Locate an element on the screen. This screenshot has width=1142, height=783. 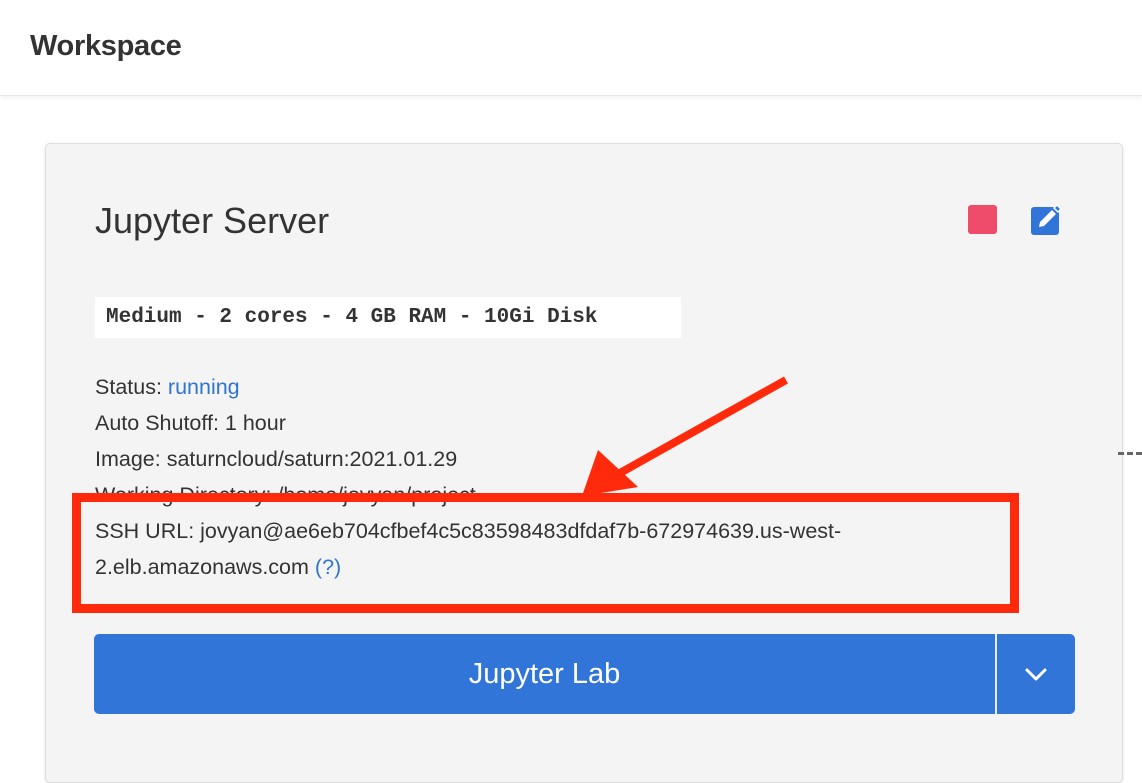
image-line: Image: saturncloud/saturn:2021.01.29 is located at coordinates (276, 459).